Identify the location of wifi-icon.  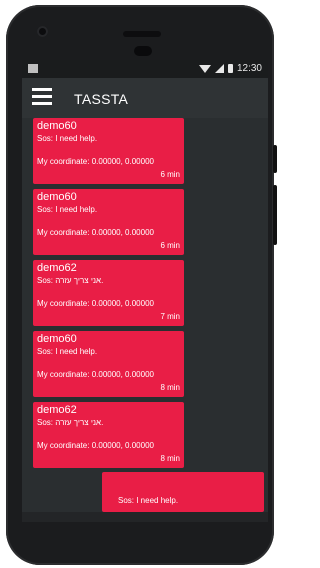
(204, 68).